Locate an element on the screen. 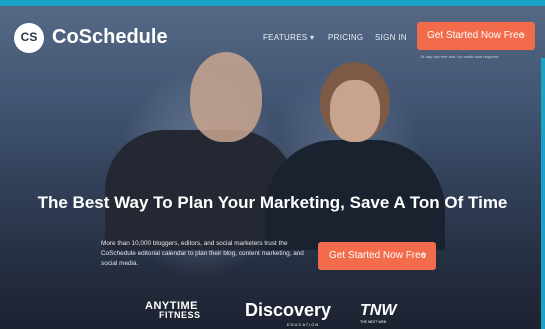  nav-sign-in: SIGN IN is located at coordinates (391, 37).